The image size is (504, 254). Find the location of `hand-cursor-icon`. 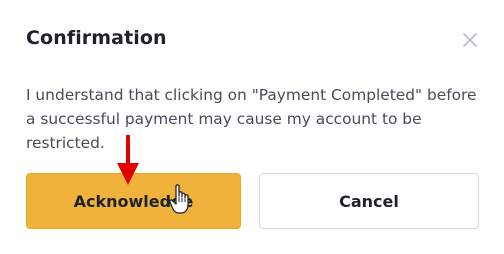

hand-cursor-icon is located at coordinates (179, 199).